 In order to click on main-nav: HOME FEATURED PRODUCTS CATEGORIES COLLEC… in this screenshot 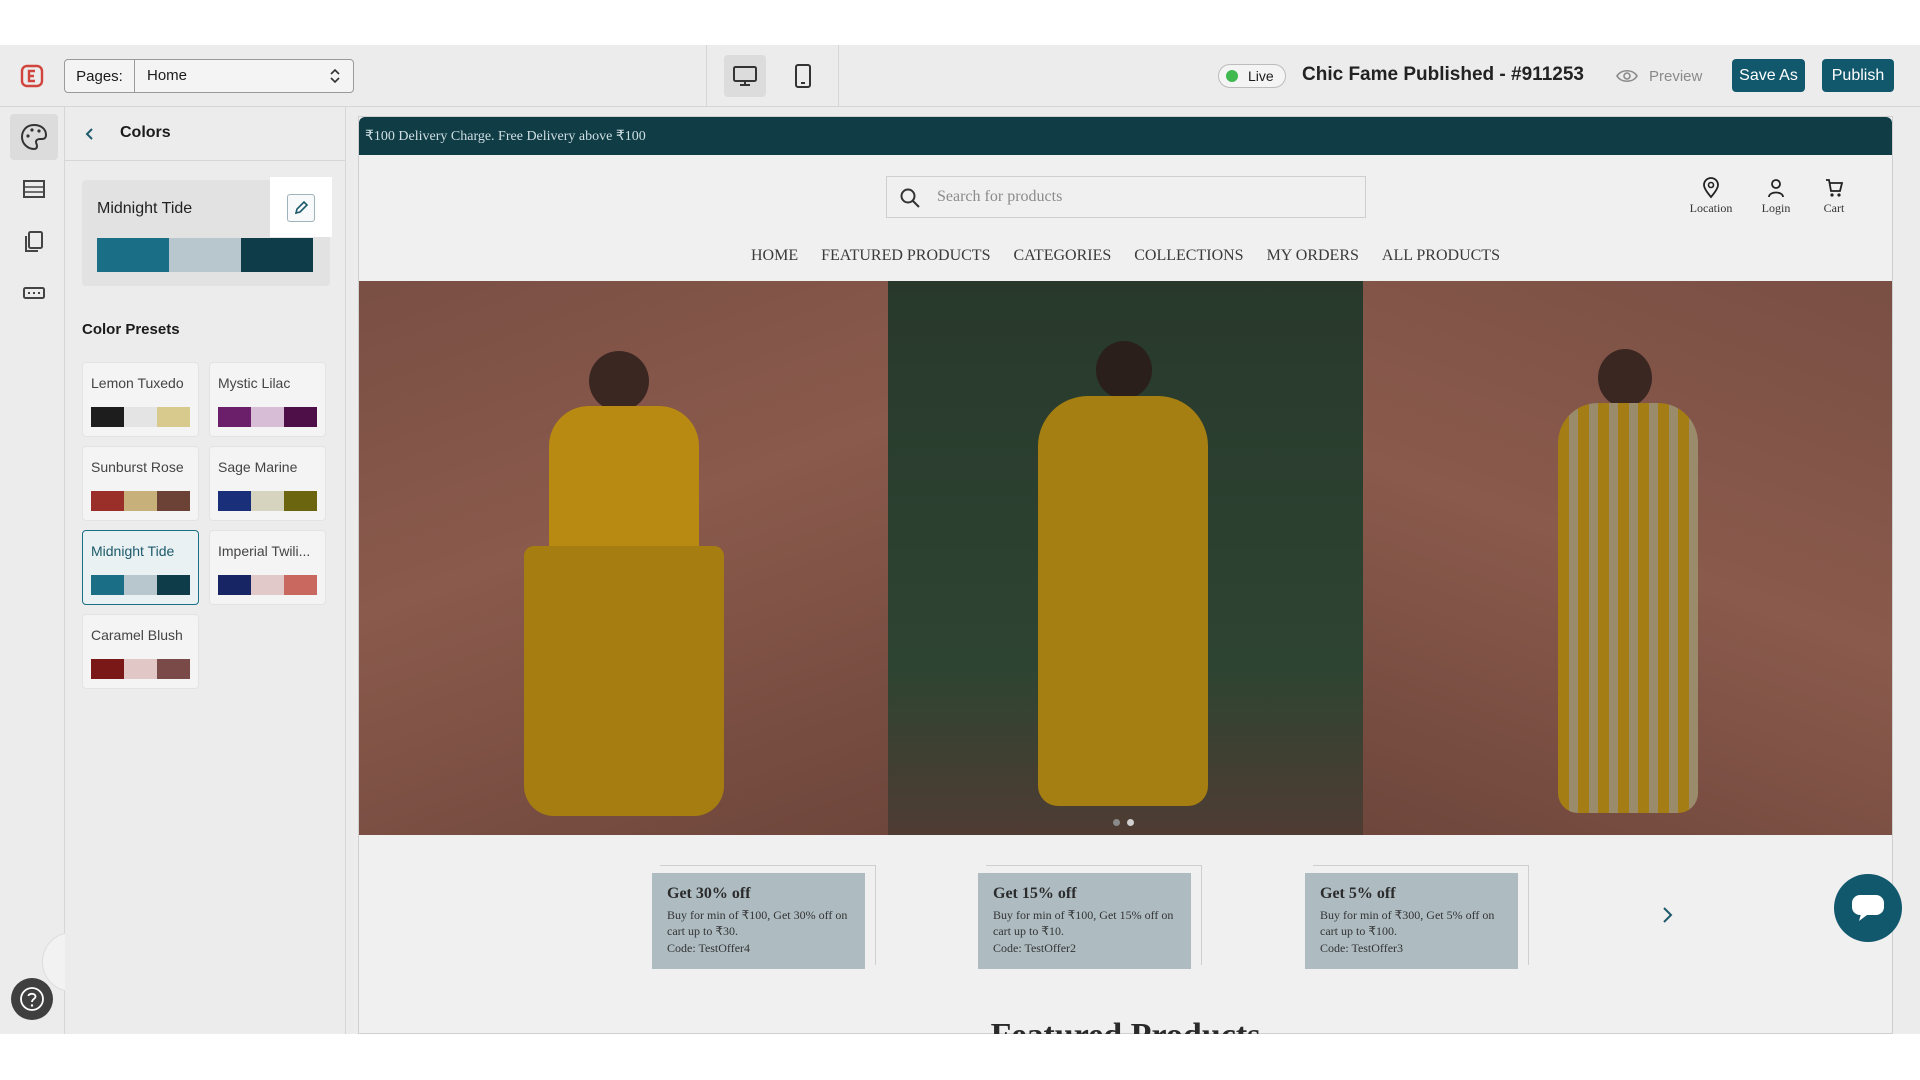, I will do `click(1125, 258)`.